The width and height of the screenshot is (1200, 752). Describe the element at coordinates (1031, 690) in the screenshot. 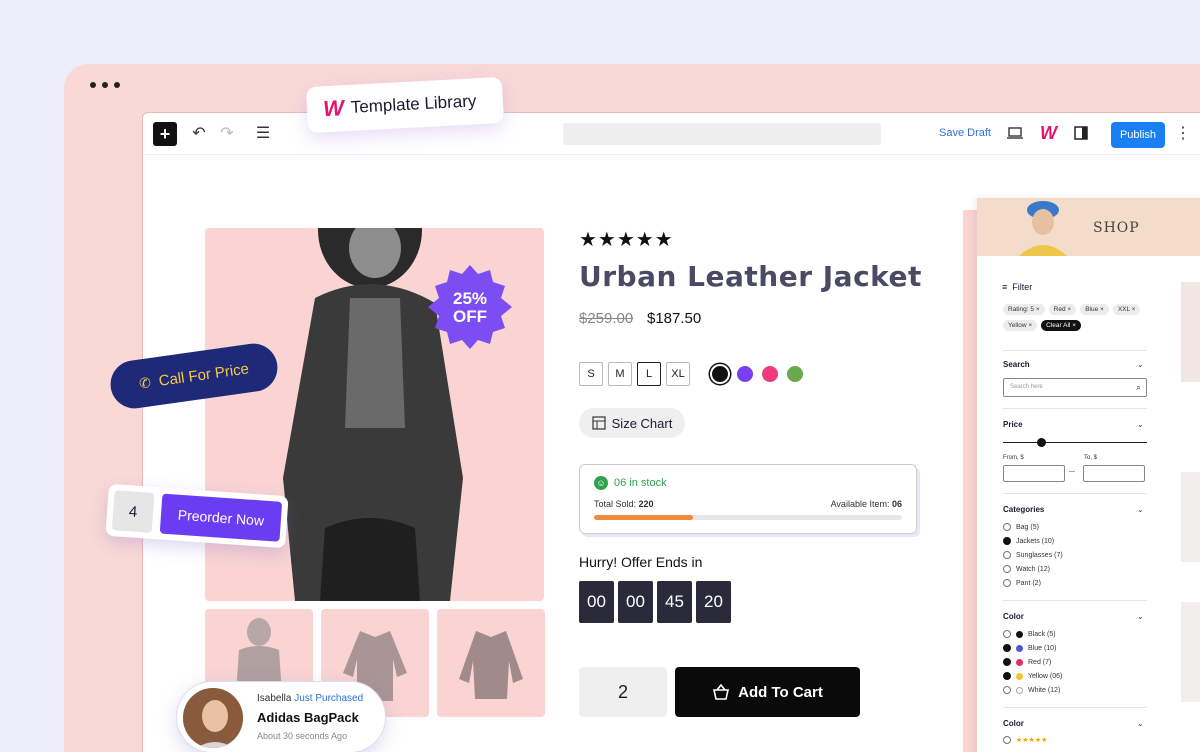

I see `color-option: White (12)` at that location.